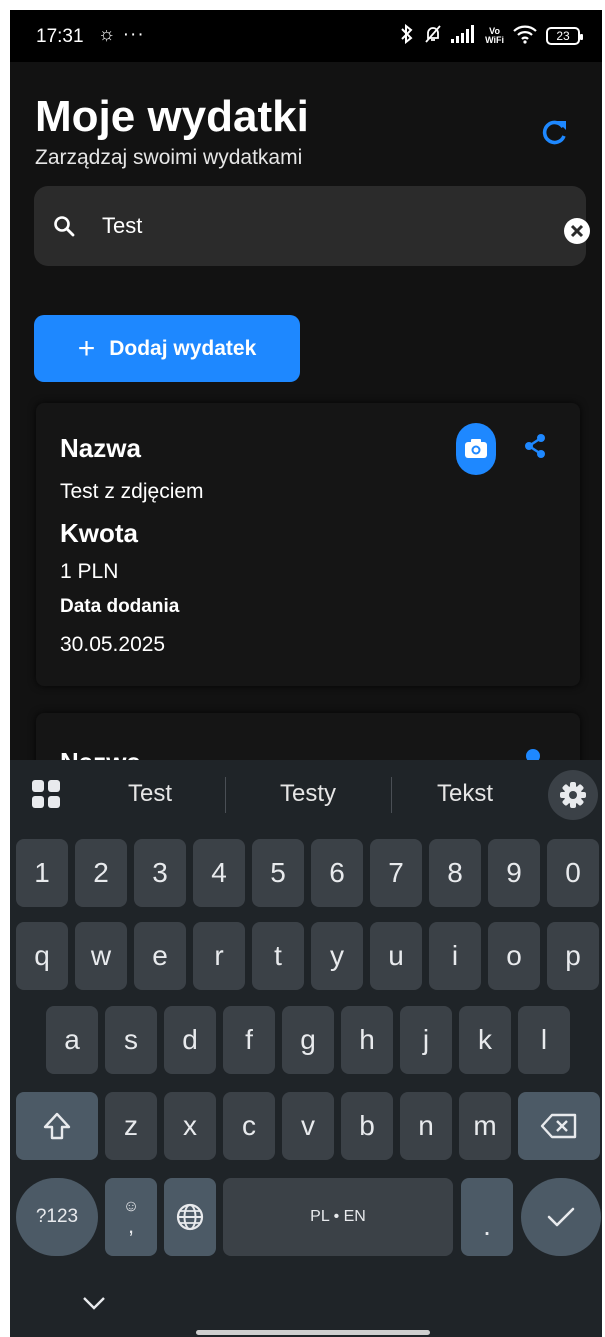 This screenshot has height=1337, width=605. Describe the element at coordinates (42, 956) in the screenshot. I see `key-q: q` at that location.